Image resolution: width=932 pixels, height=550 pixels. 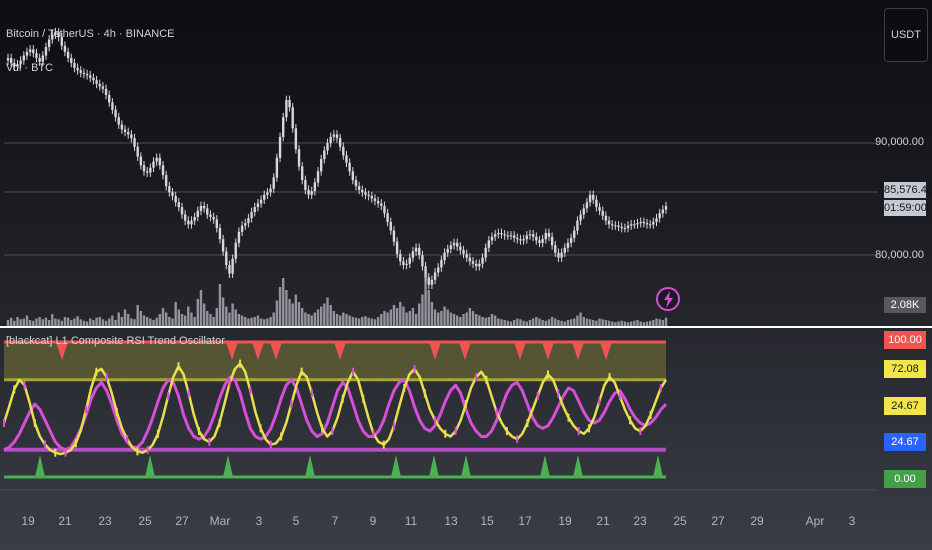 I want to click on time-tick-label: 25, so click(x=680, y=521).